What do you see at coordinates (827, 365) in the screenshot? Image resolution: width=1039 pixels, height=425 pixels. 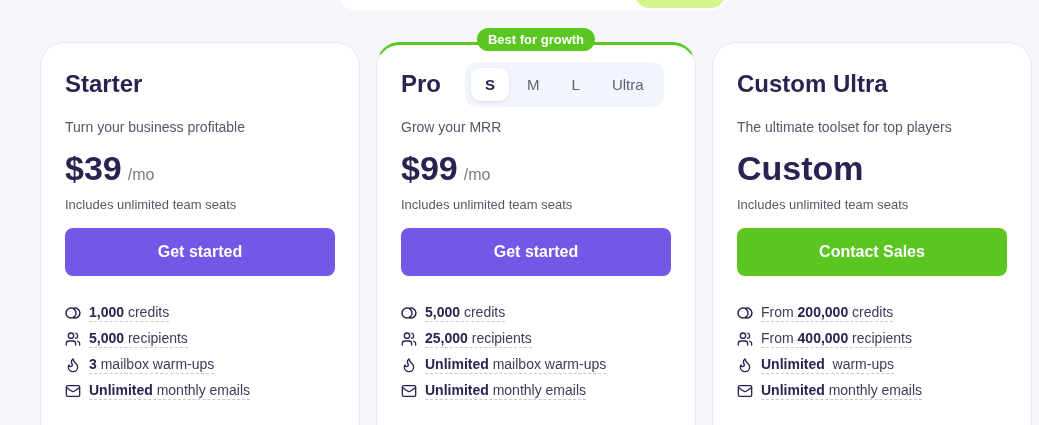 I see `feature-text: Unlimited warm-ups` at bounding box center [827, 365].